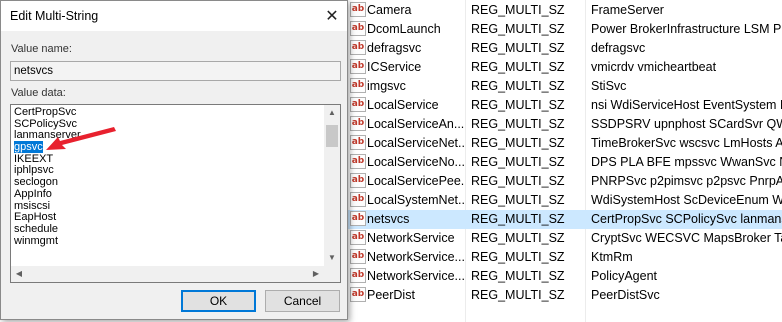 This screenshot has width=782, height=322. What do you see at coordinates (302, 301) in the screenshot?
I see `cancel-button: Cancel` at bounding box center [302, 301].